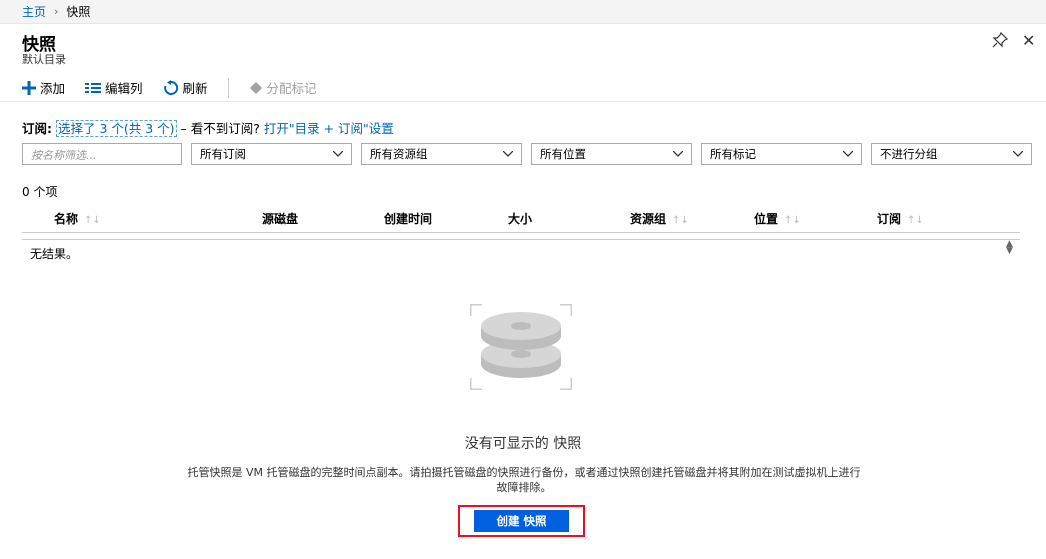  Describe the element at coordinates (659, 218) in the screenshot. I see `column-header-resource-group: 资源组 ↑↓` at that location.